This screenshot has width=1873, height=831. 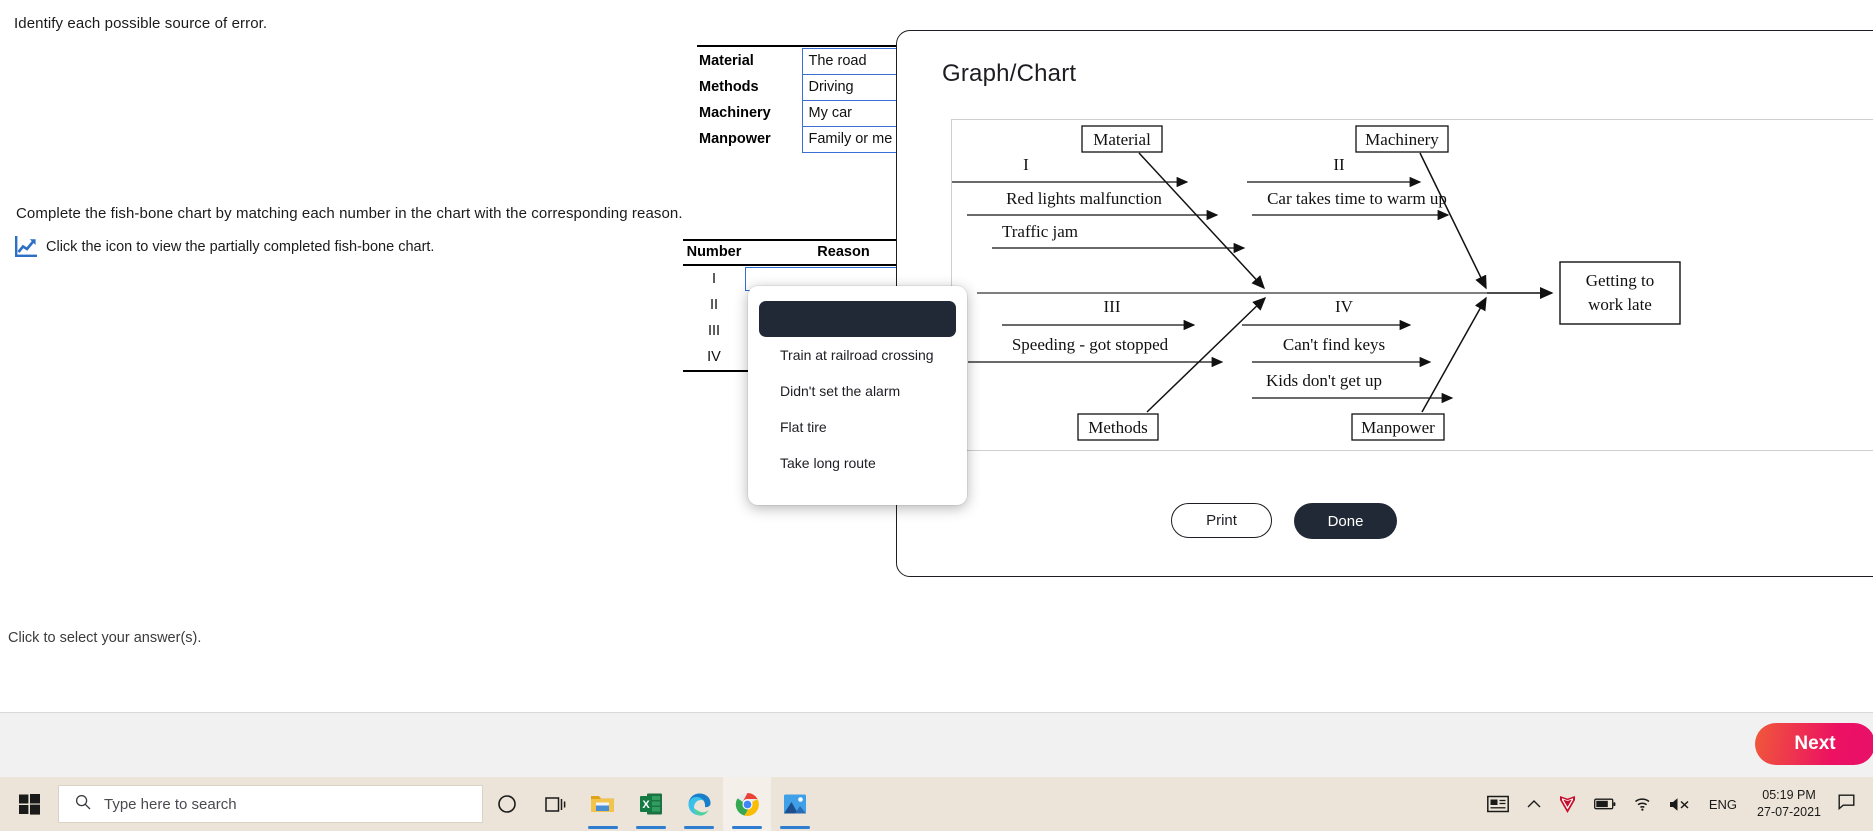 I want to click on mcafee-shield-icon, so click(x=1567, y=804).